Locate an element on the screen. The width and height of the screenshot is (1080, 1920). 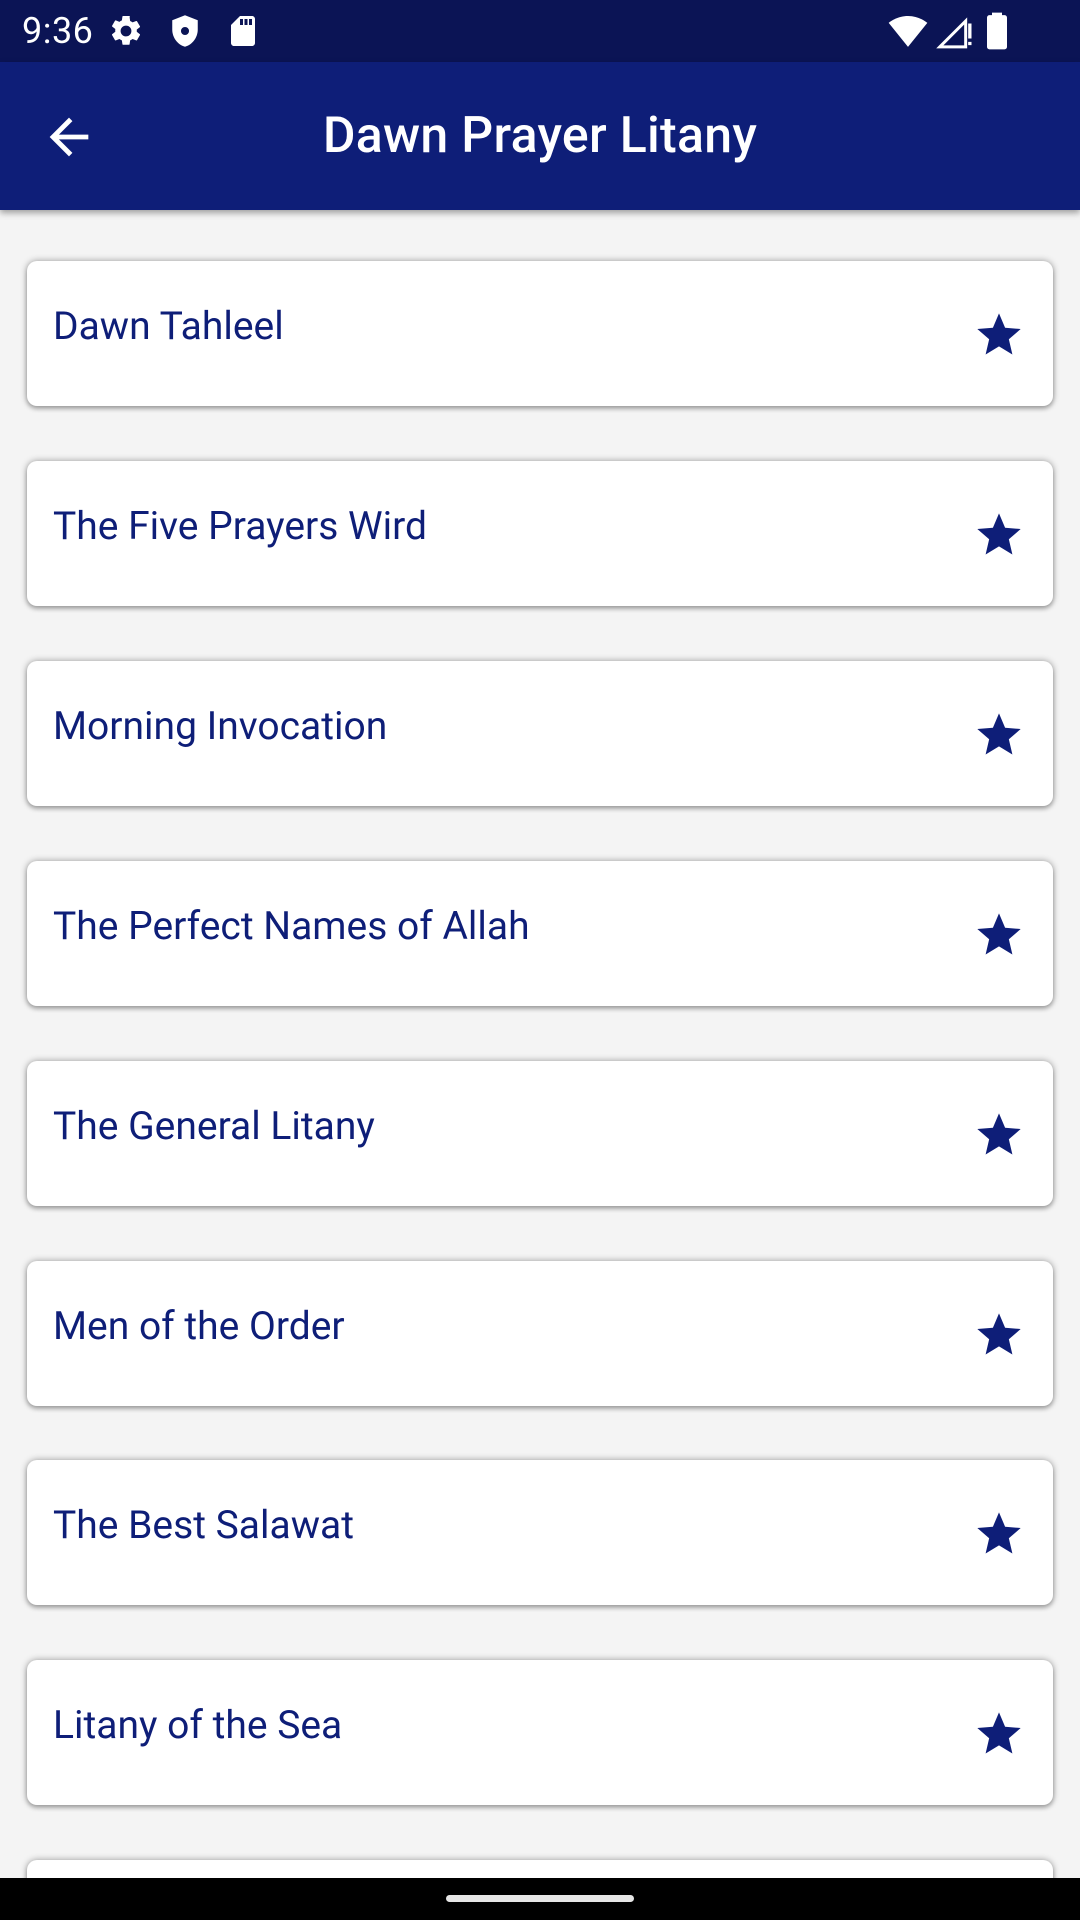
list-item: Dawn Tahleel is located at coordinates (540, 333).